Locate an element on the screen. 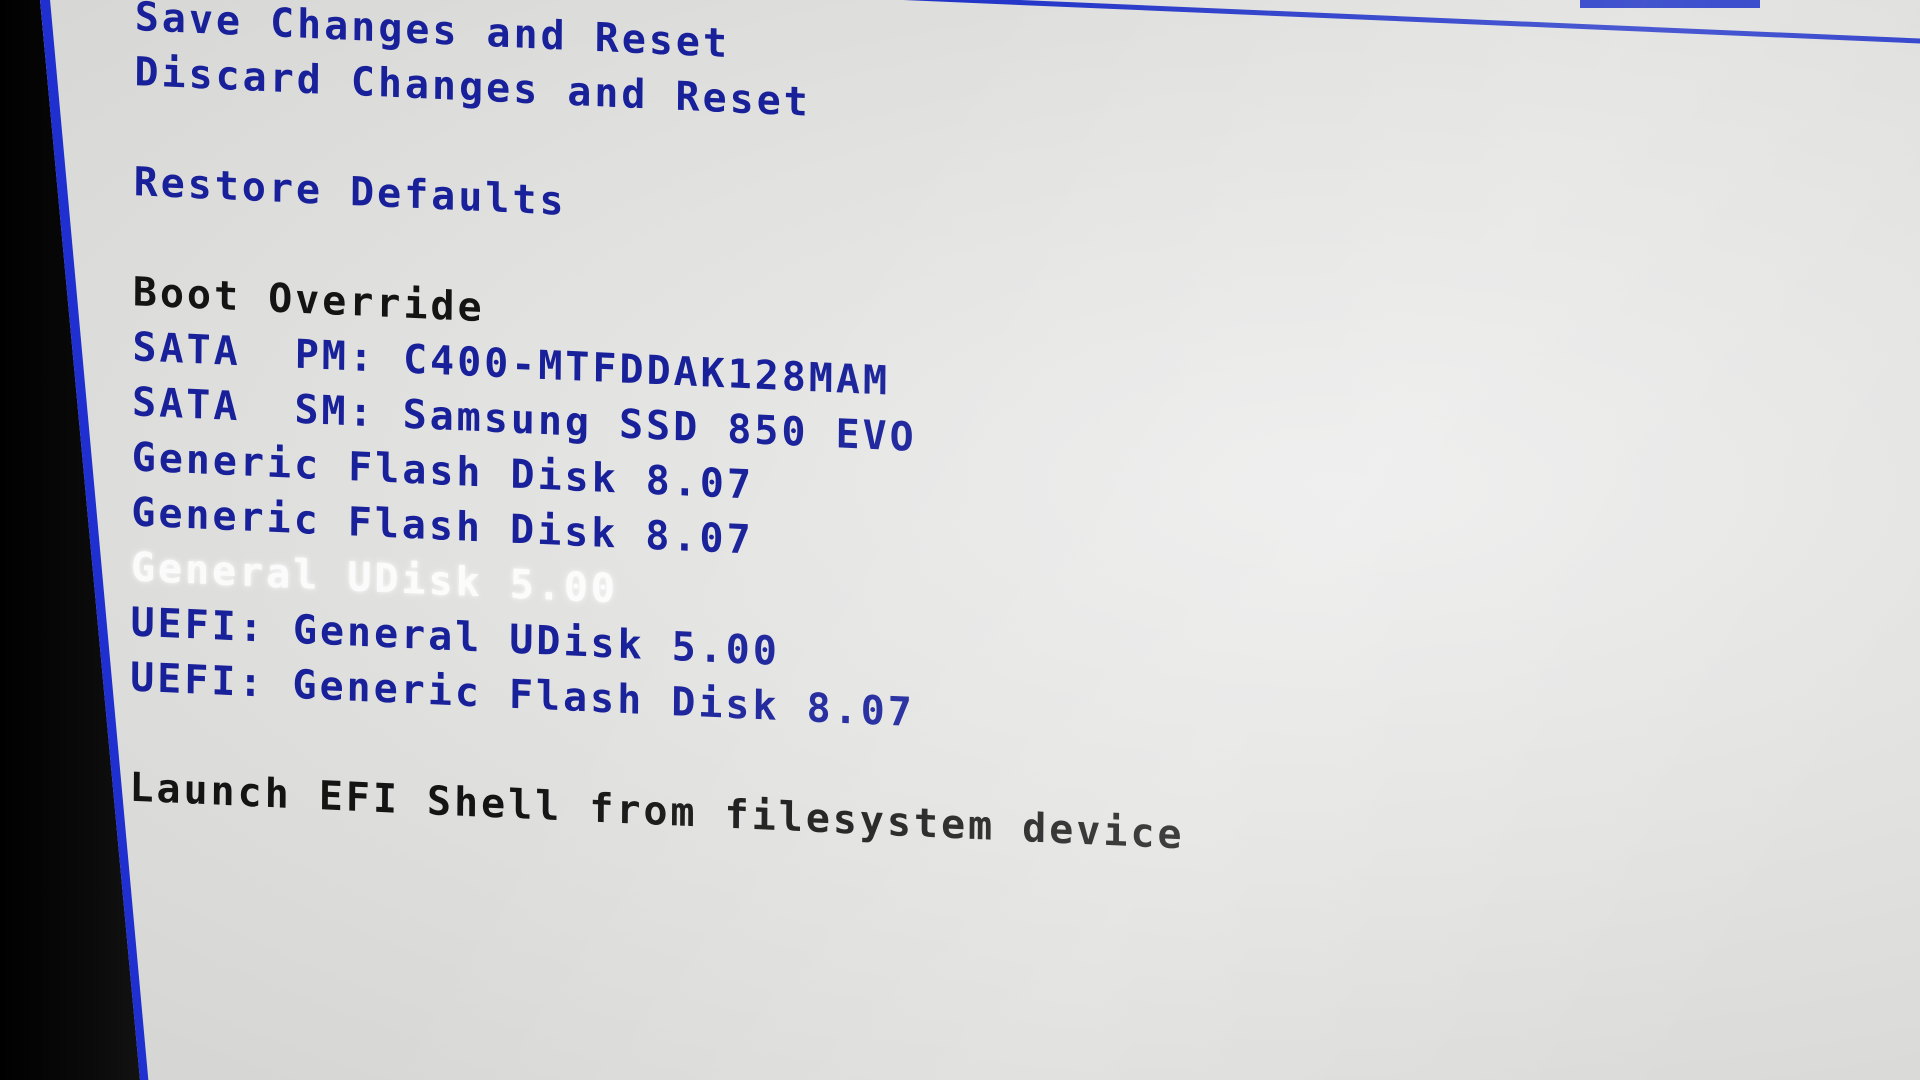  header-tab-bar is located at coordinates (1670, 4).